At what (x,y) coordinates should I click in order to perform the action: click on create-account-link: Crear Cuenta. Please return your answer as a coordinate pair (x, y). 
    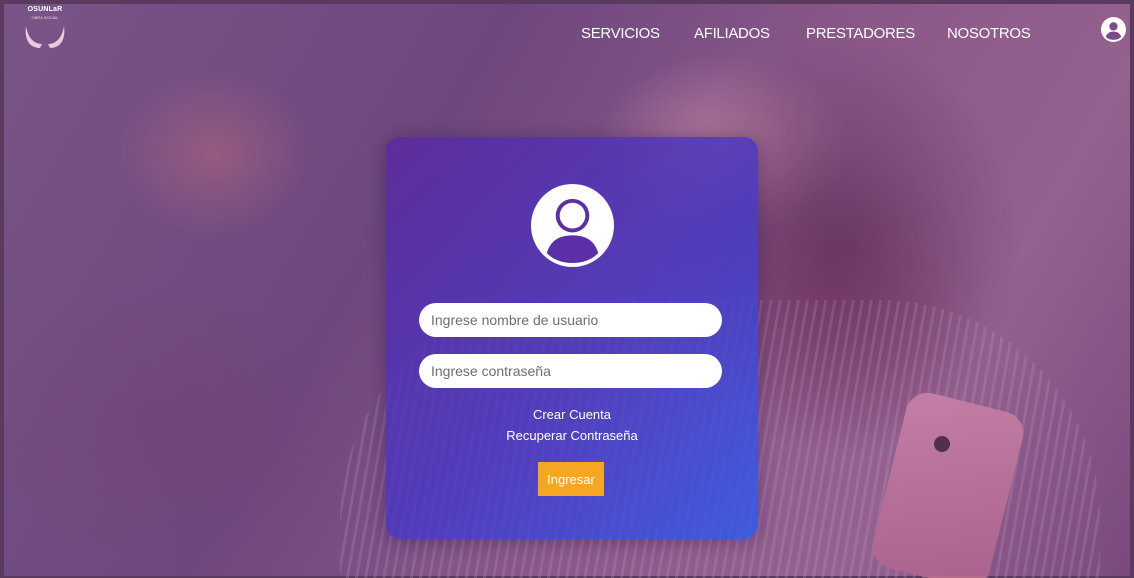
    Looking at the image, I should click on (572, 414).